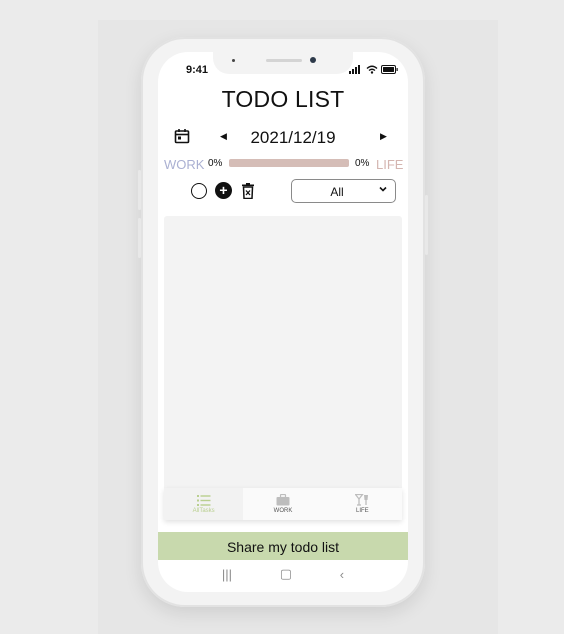 Image resolution: width=564 pixels, height=634 pixels. Describe the element at coordinates (223, 190) in the screenshot. I see `add-task-button: +` at that location.